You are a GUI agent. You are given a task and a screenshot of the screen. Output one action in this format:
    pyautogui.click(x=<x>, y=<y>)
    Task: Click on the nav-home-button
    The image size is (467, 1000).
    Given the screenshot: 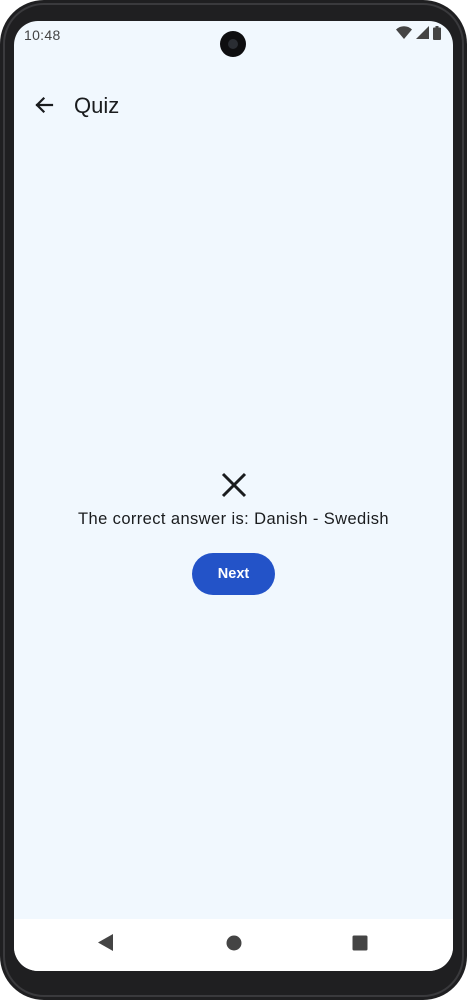 What is the action you would take?
    pyautogui.click(x=234, y=945)
    